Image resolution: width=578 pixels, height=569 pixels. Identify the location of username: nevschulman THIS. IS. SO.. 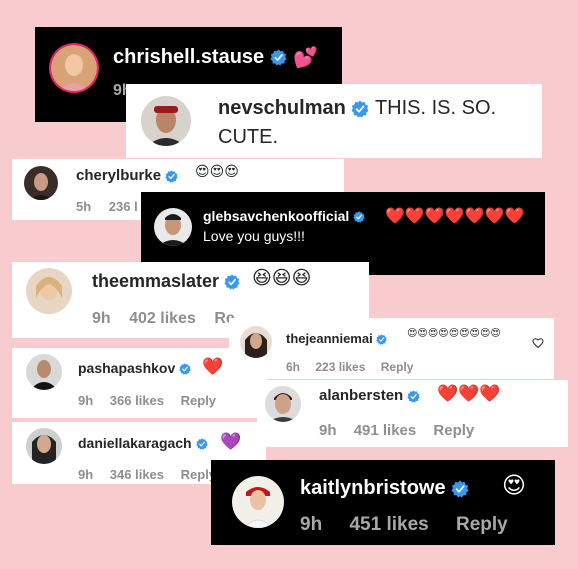
(357, 108).